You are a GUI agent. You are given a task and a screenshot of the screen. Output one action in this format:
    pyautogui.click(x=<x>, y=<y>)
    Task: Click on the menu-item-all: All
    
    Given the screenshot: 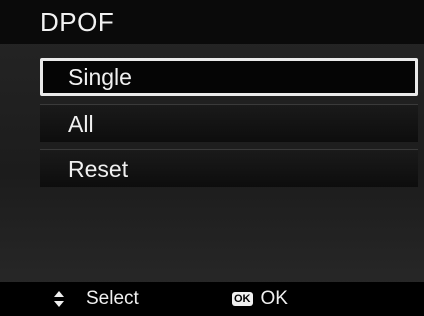 What is the action you would take?
    pyautogui.click(x=229, y=123)
    